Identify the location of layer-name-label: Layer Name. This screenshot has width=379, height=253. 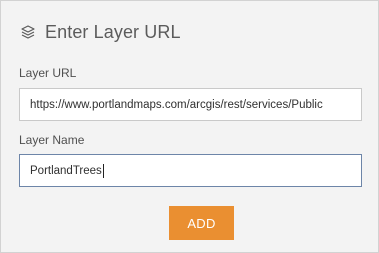
(52, 140).